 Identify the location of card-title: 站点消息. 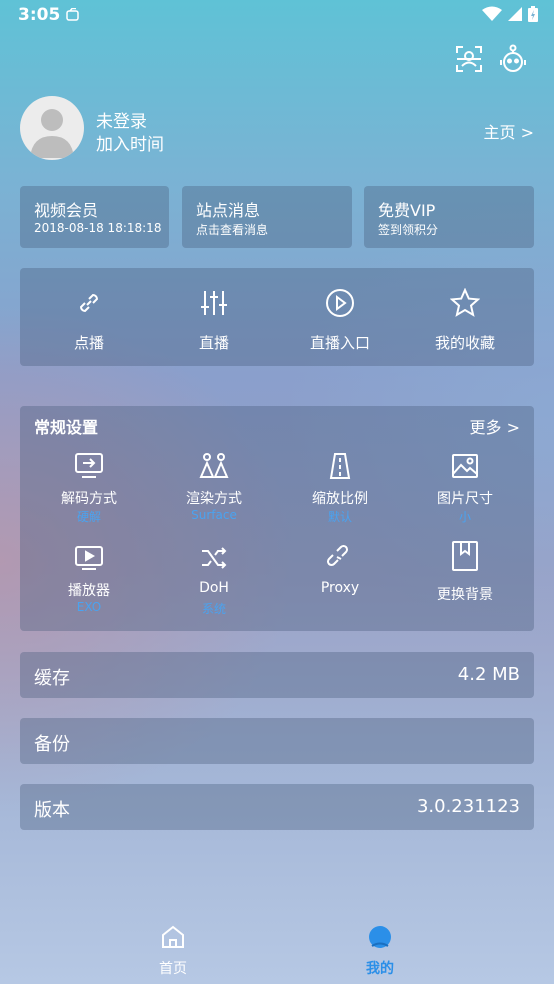
(228, 210).